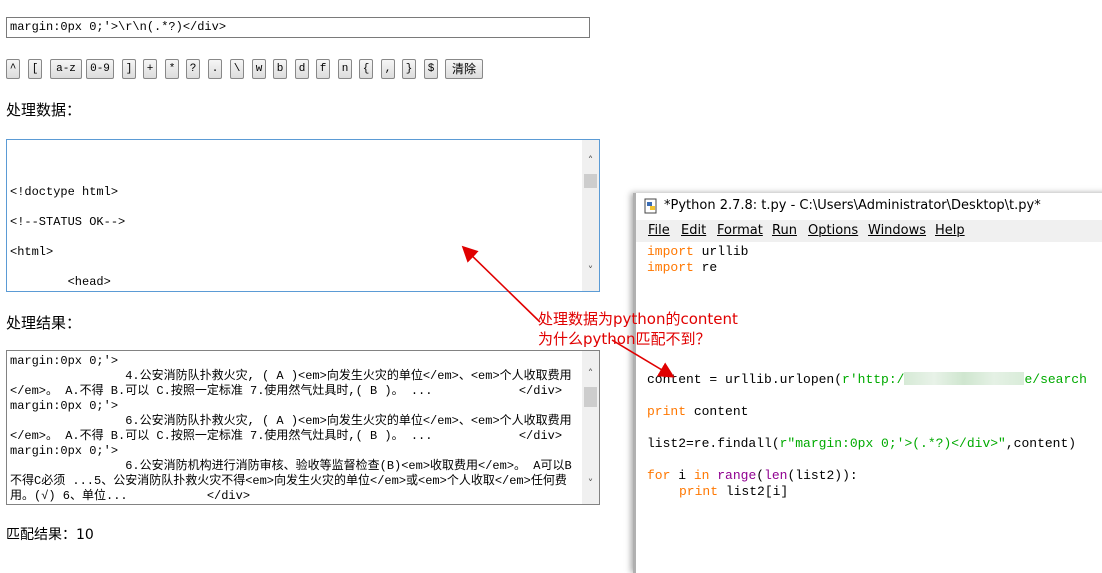 This screenshot has width=1102, height=573. I want to click on annotation-arrows, so click(568, 311).